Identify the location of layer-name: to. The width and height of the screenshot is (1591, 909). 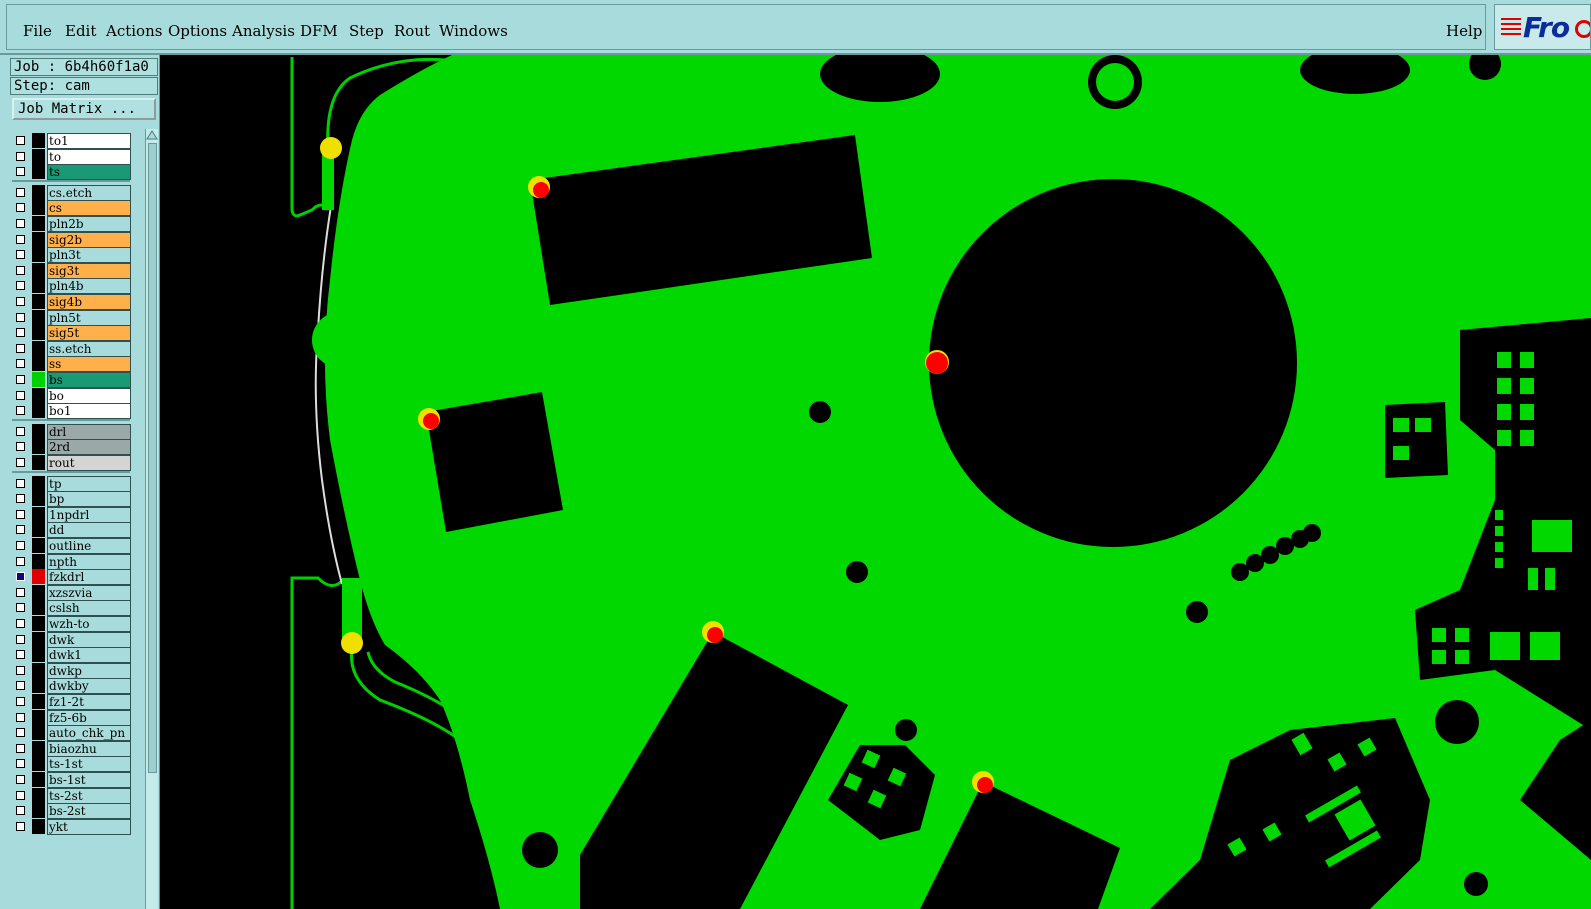
(89, 156).